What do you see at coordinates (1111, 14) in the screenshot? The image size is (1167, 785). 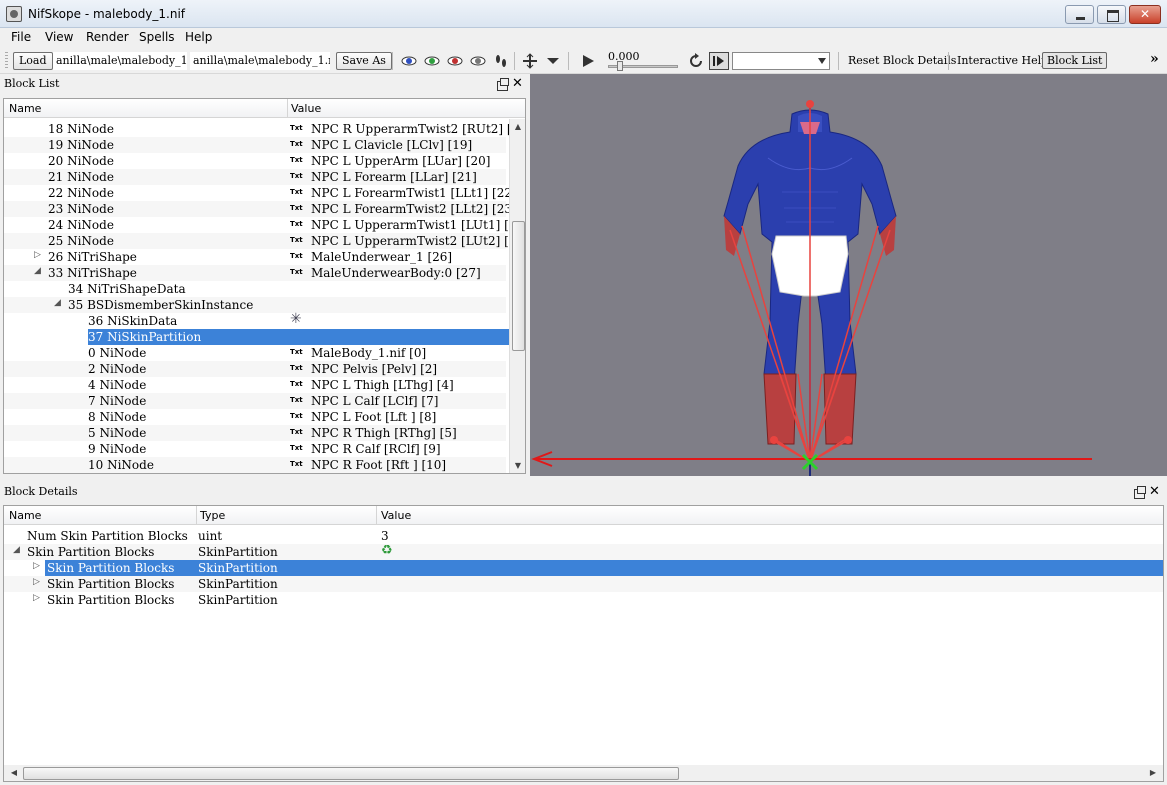 I see `maximize-button` at bounding box center [1111, 14].